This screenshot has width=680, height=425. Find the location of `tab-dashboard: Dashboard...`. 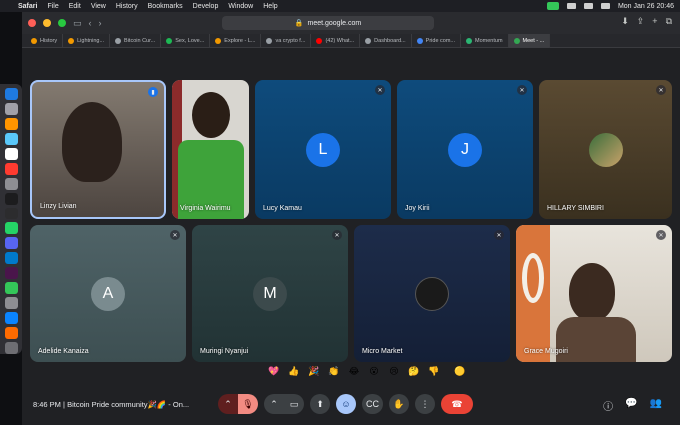

tab-dashboard: Dashboard... is located at coordinates (386, 40).